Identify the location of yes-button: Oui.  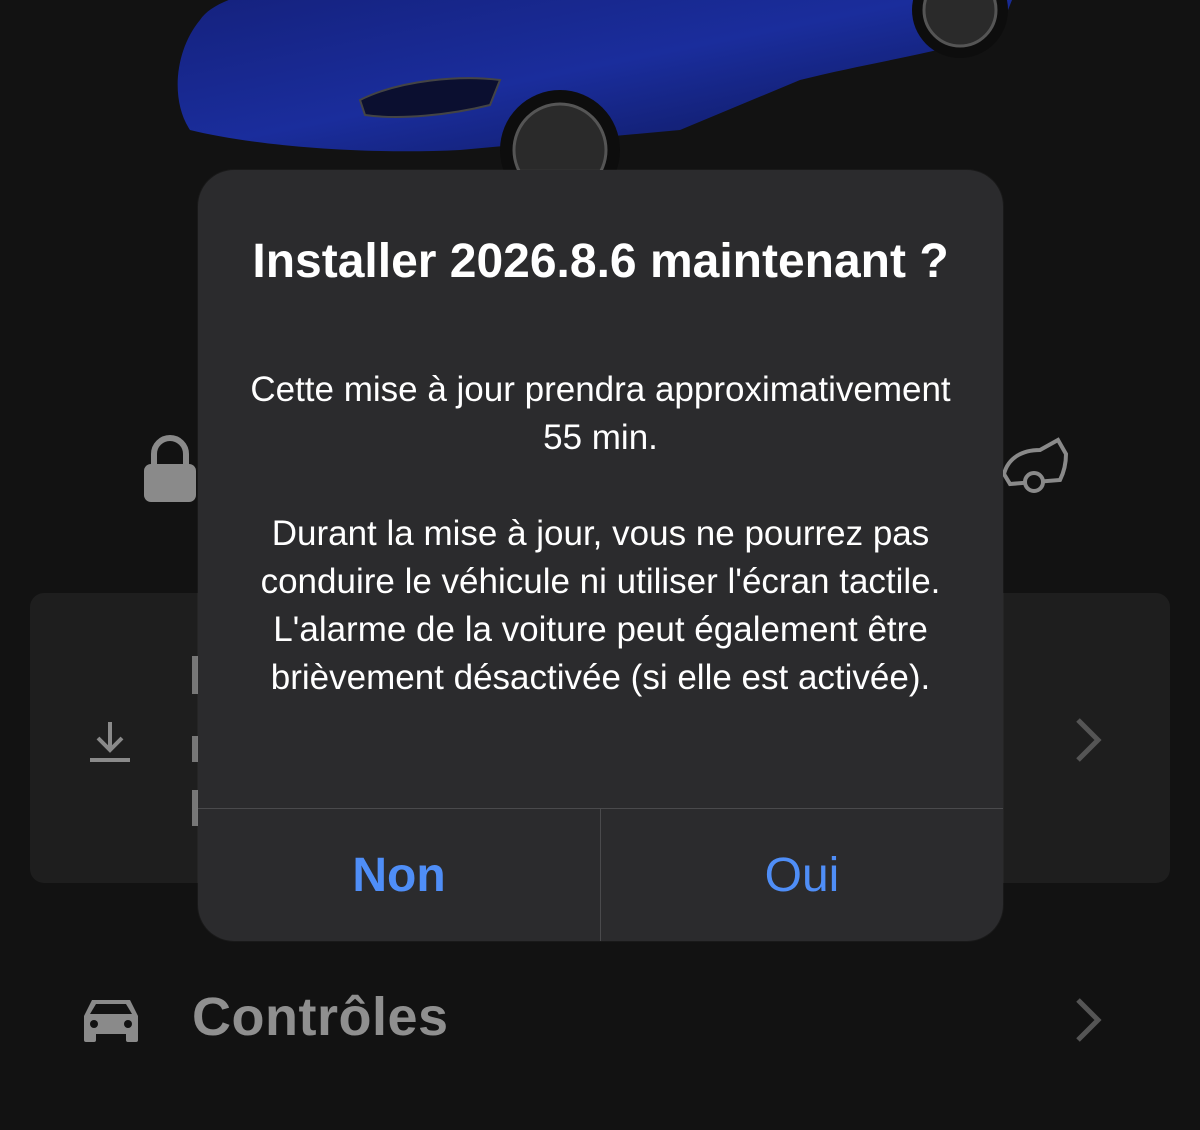
(802, 875).